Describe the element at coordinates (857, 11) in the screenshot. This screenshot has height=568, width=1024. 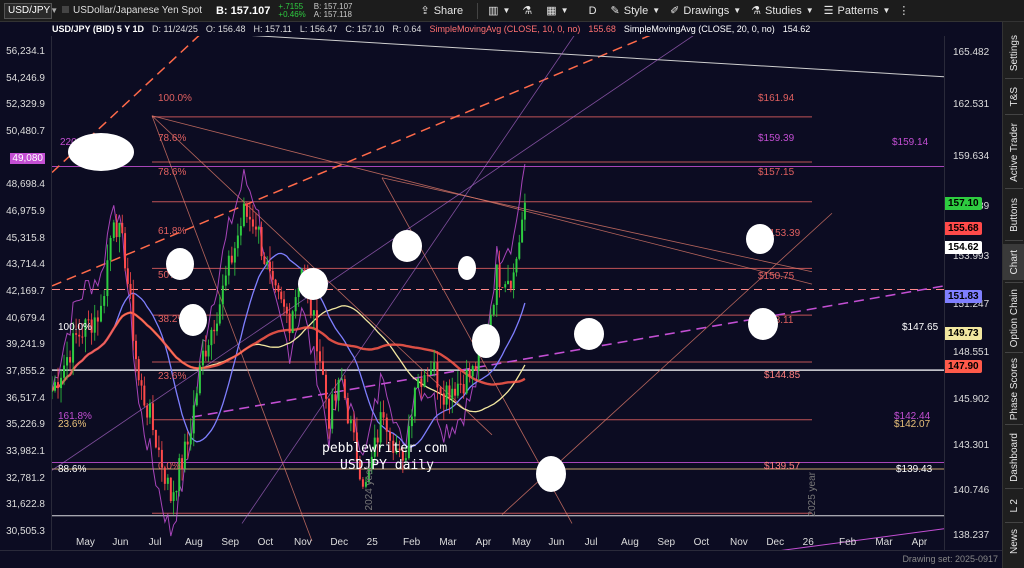
I see `patterns-button: ☰ Patterns ▼` at that location.